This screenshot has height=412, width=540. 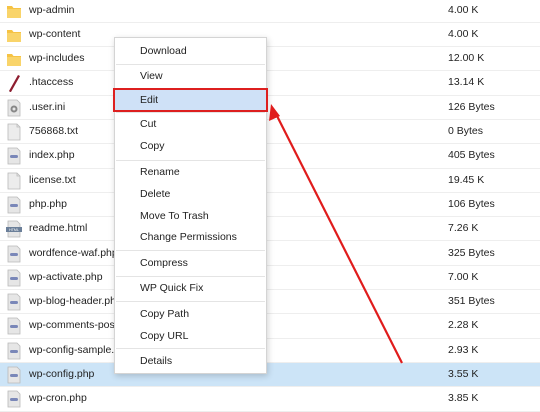 I want to click on file-name: wp-includes, so click(x=57, y=58).